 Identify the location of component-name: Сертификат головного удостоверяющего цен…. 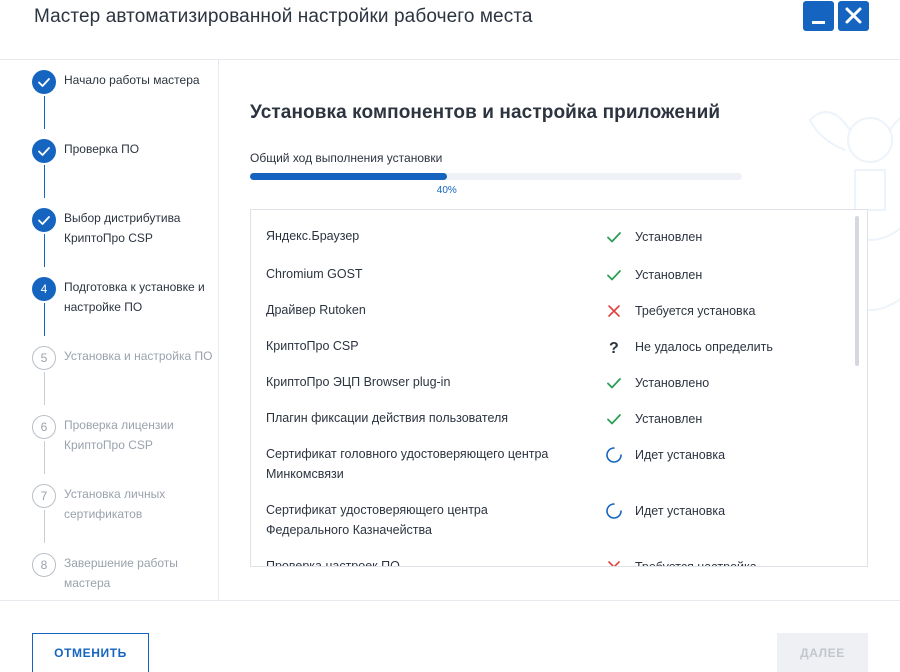
(407, 464).